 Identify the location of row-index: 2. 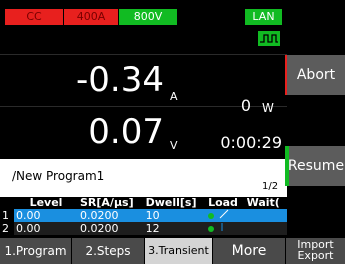
(7, 228).